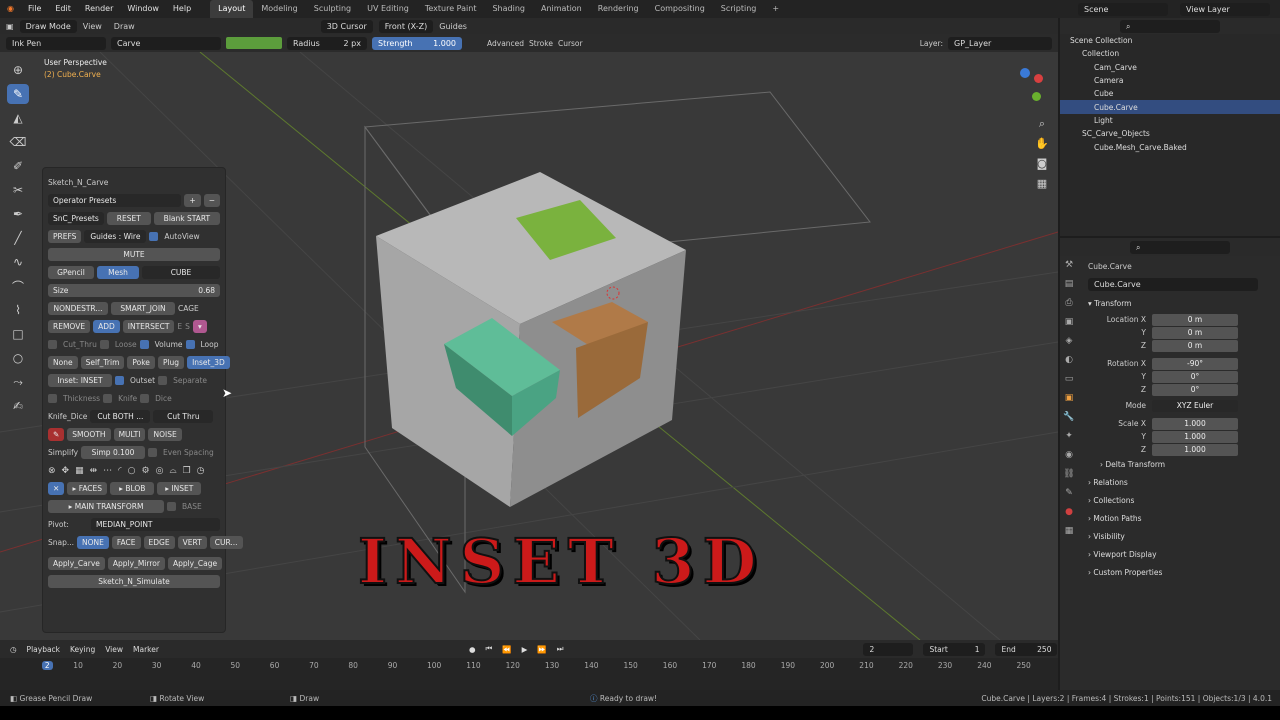  Describe the element at coordinates (171, 362) in the screenshot. I see `plug-button: Plug` at that location.